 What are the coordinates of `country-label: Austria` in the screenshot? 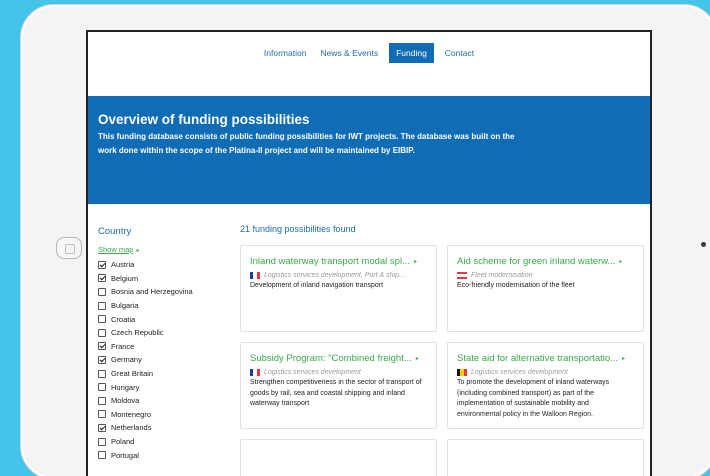 It's located at (123, 265).